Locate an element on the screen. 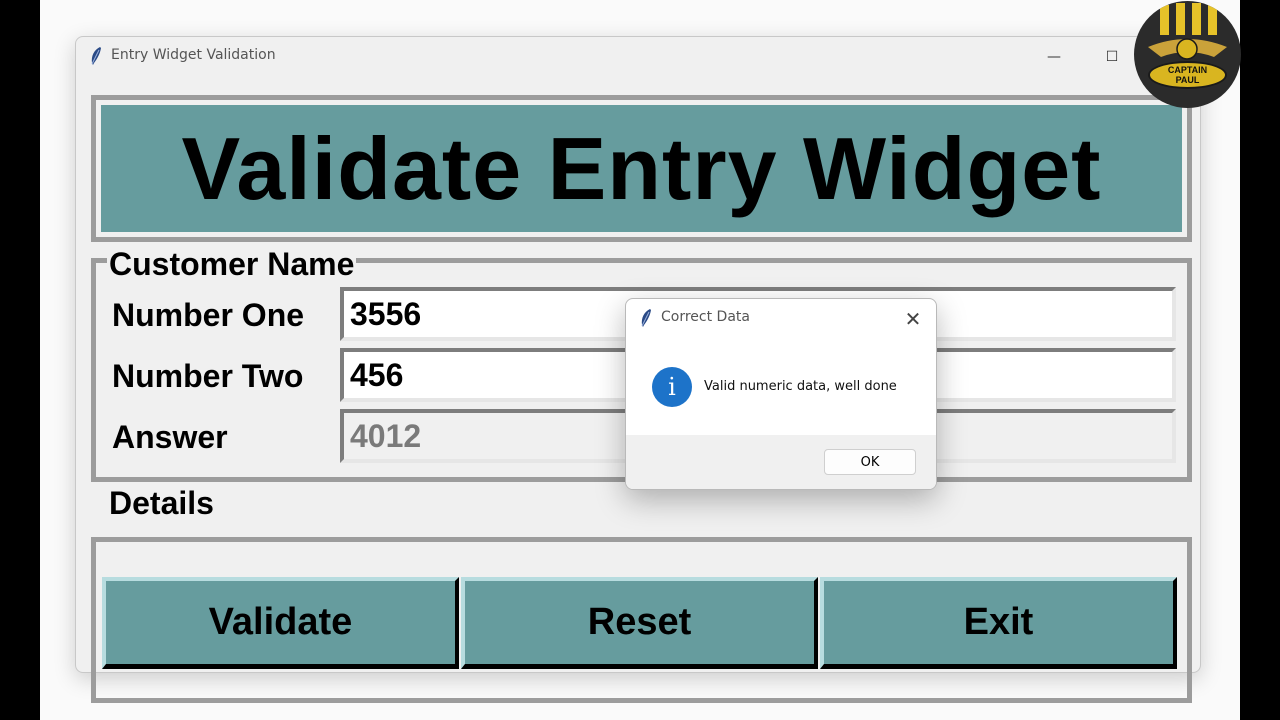 This screenshot has width=1280, height=720. logo-line2: PAUL is located at coordinates (1187, 80).